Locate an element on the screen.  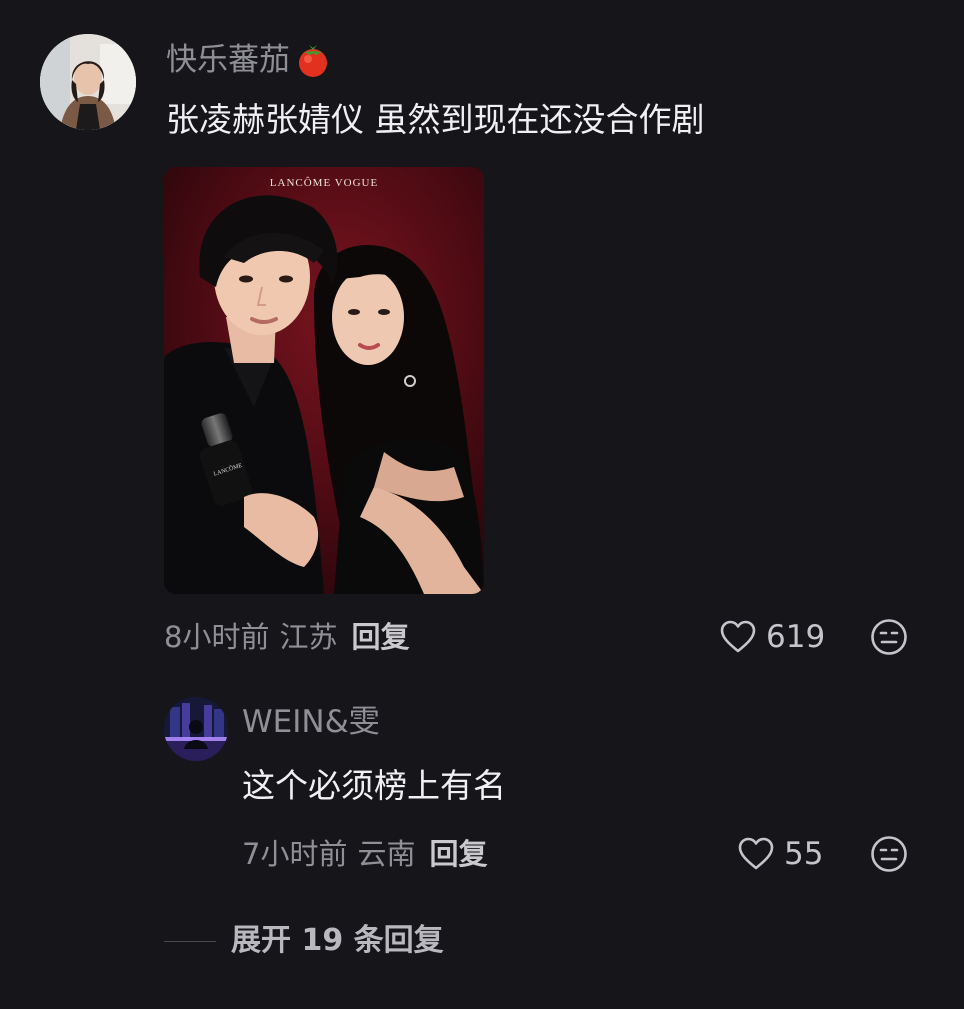
like-button: 619 is located at coordinates (772, 637).